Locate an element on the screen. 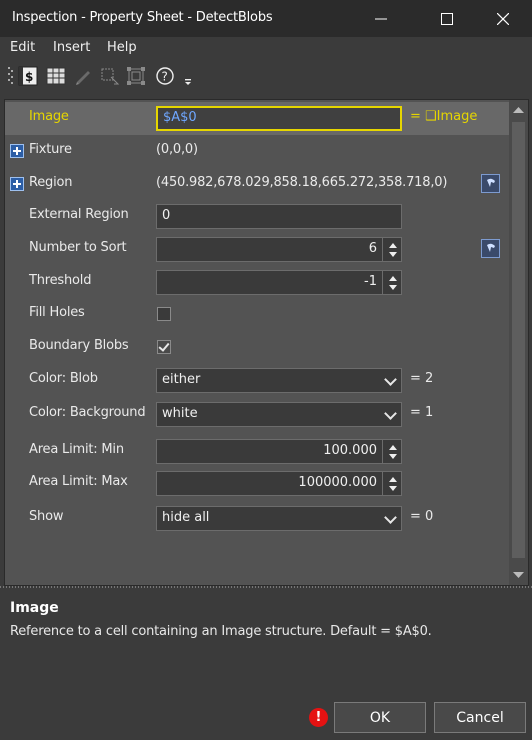 This screenshot has height=740, width=532. number-picker-icon is located at coordinates (490, 248).